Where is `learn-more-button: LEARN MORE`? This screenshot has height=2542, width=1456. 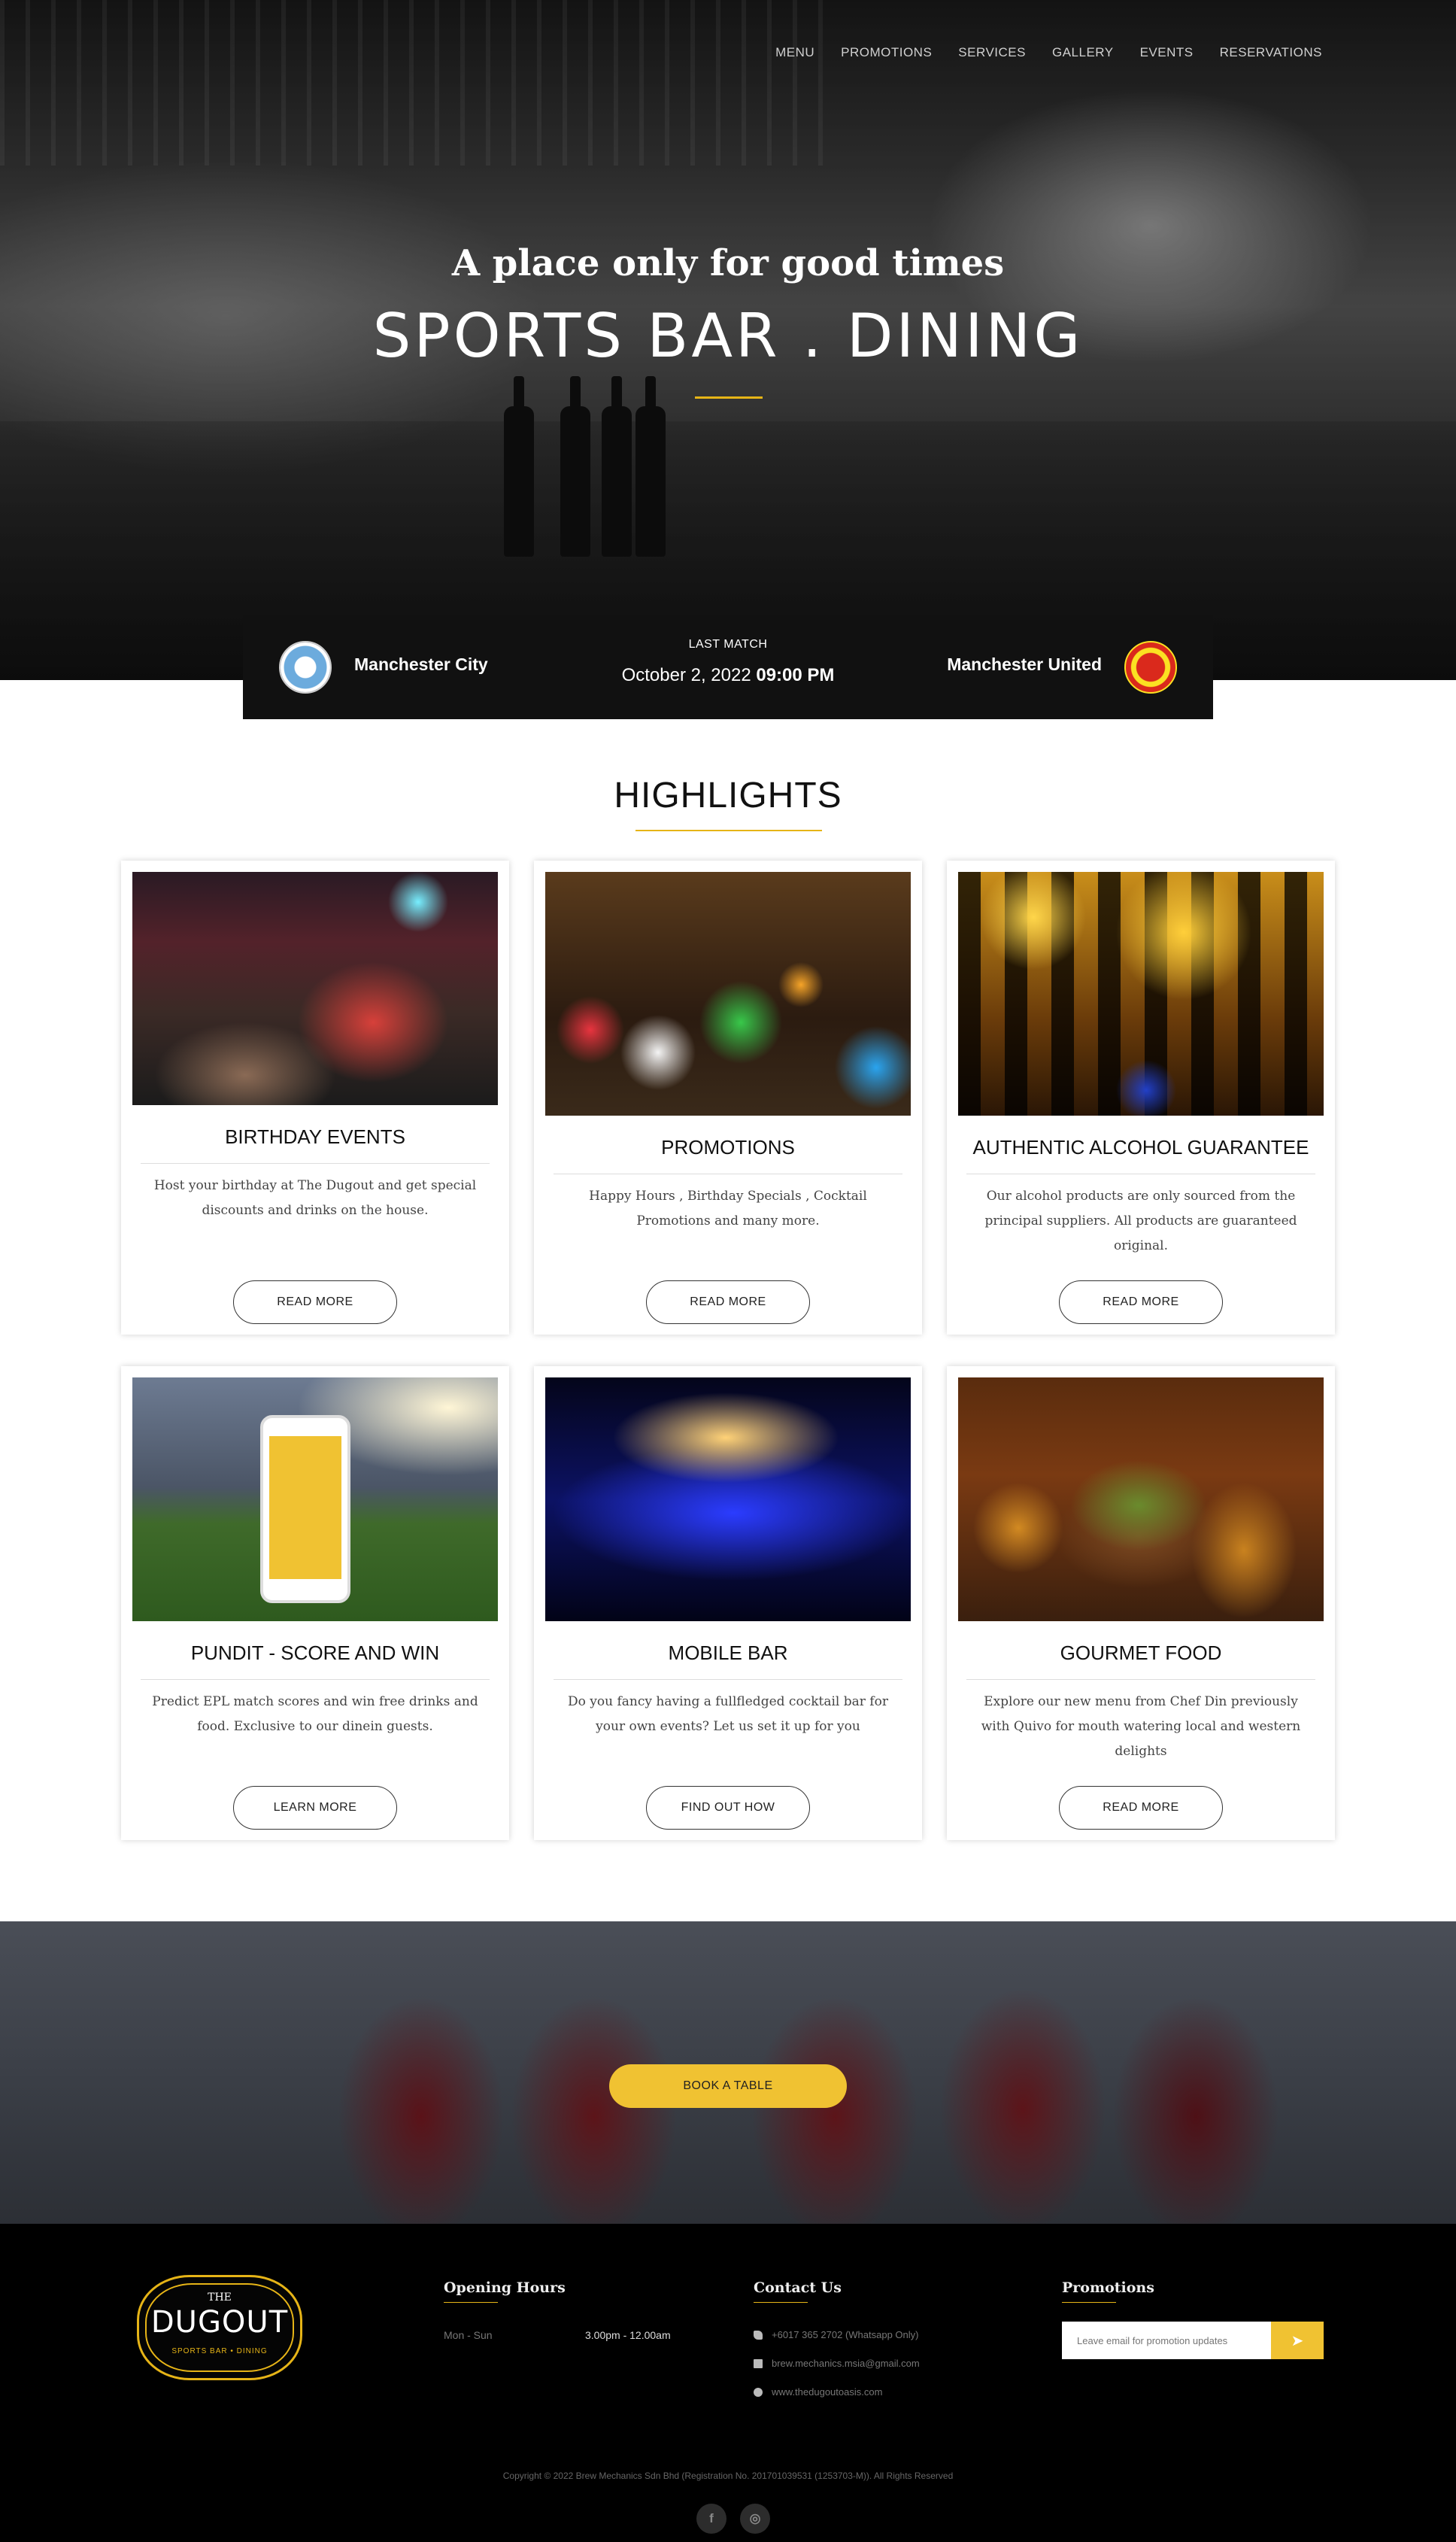
learn-more-button: LEARN MORE is located at coordinates (315, 1808).